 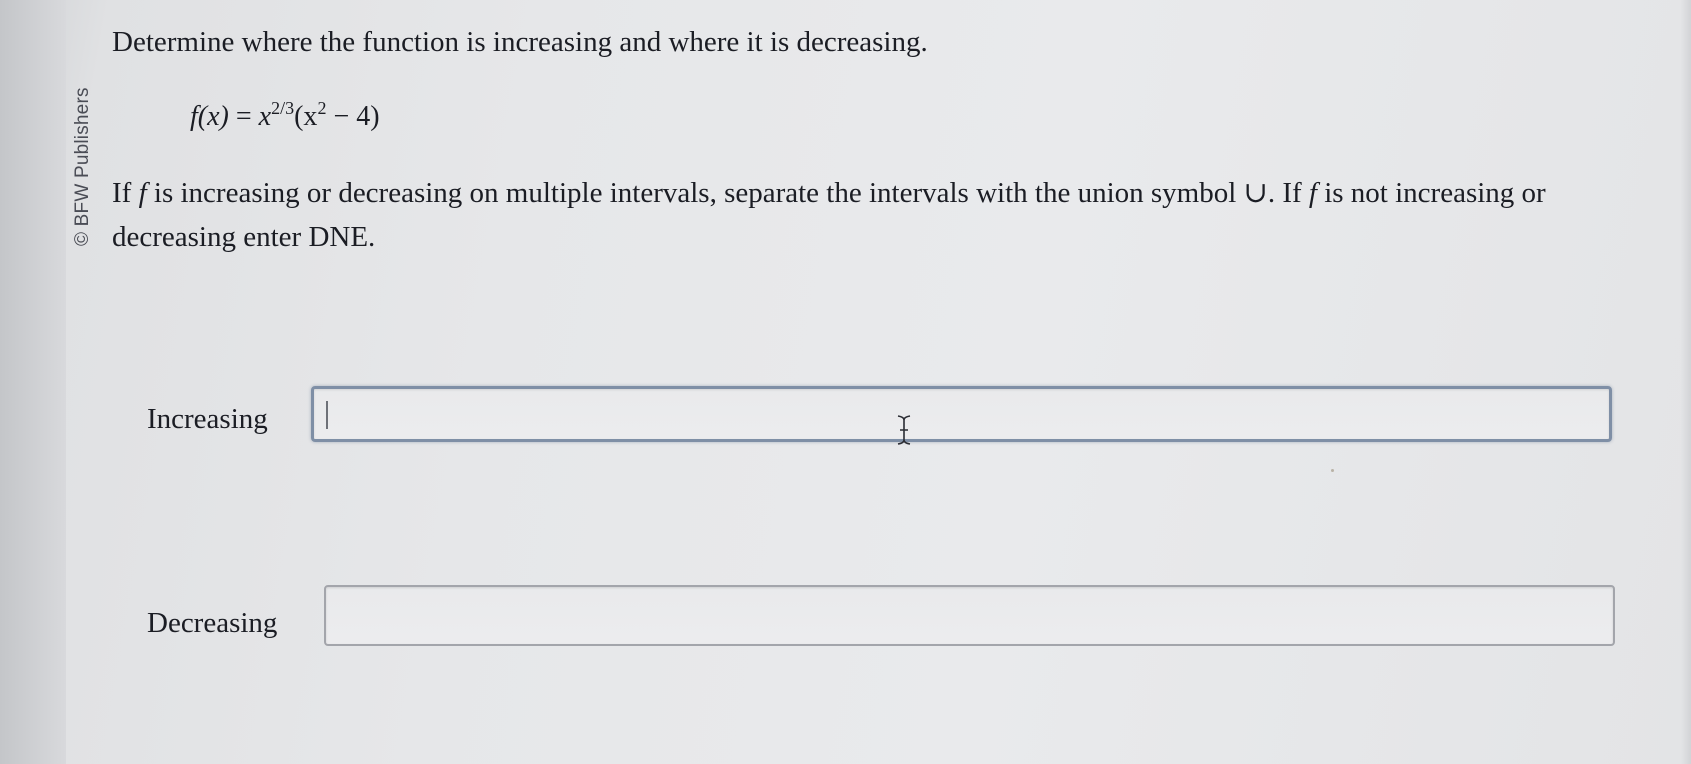 I want to click on formula-paren-open: (x, so click(x=306, y=116).